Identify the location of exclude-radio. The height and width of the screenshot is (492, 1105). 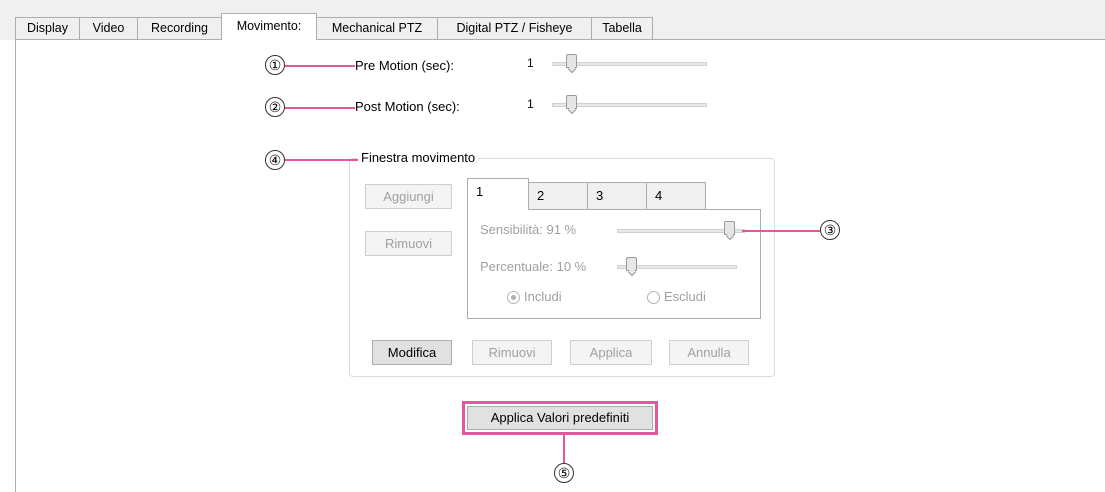
(653, 297).